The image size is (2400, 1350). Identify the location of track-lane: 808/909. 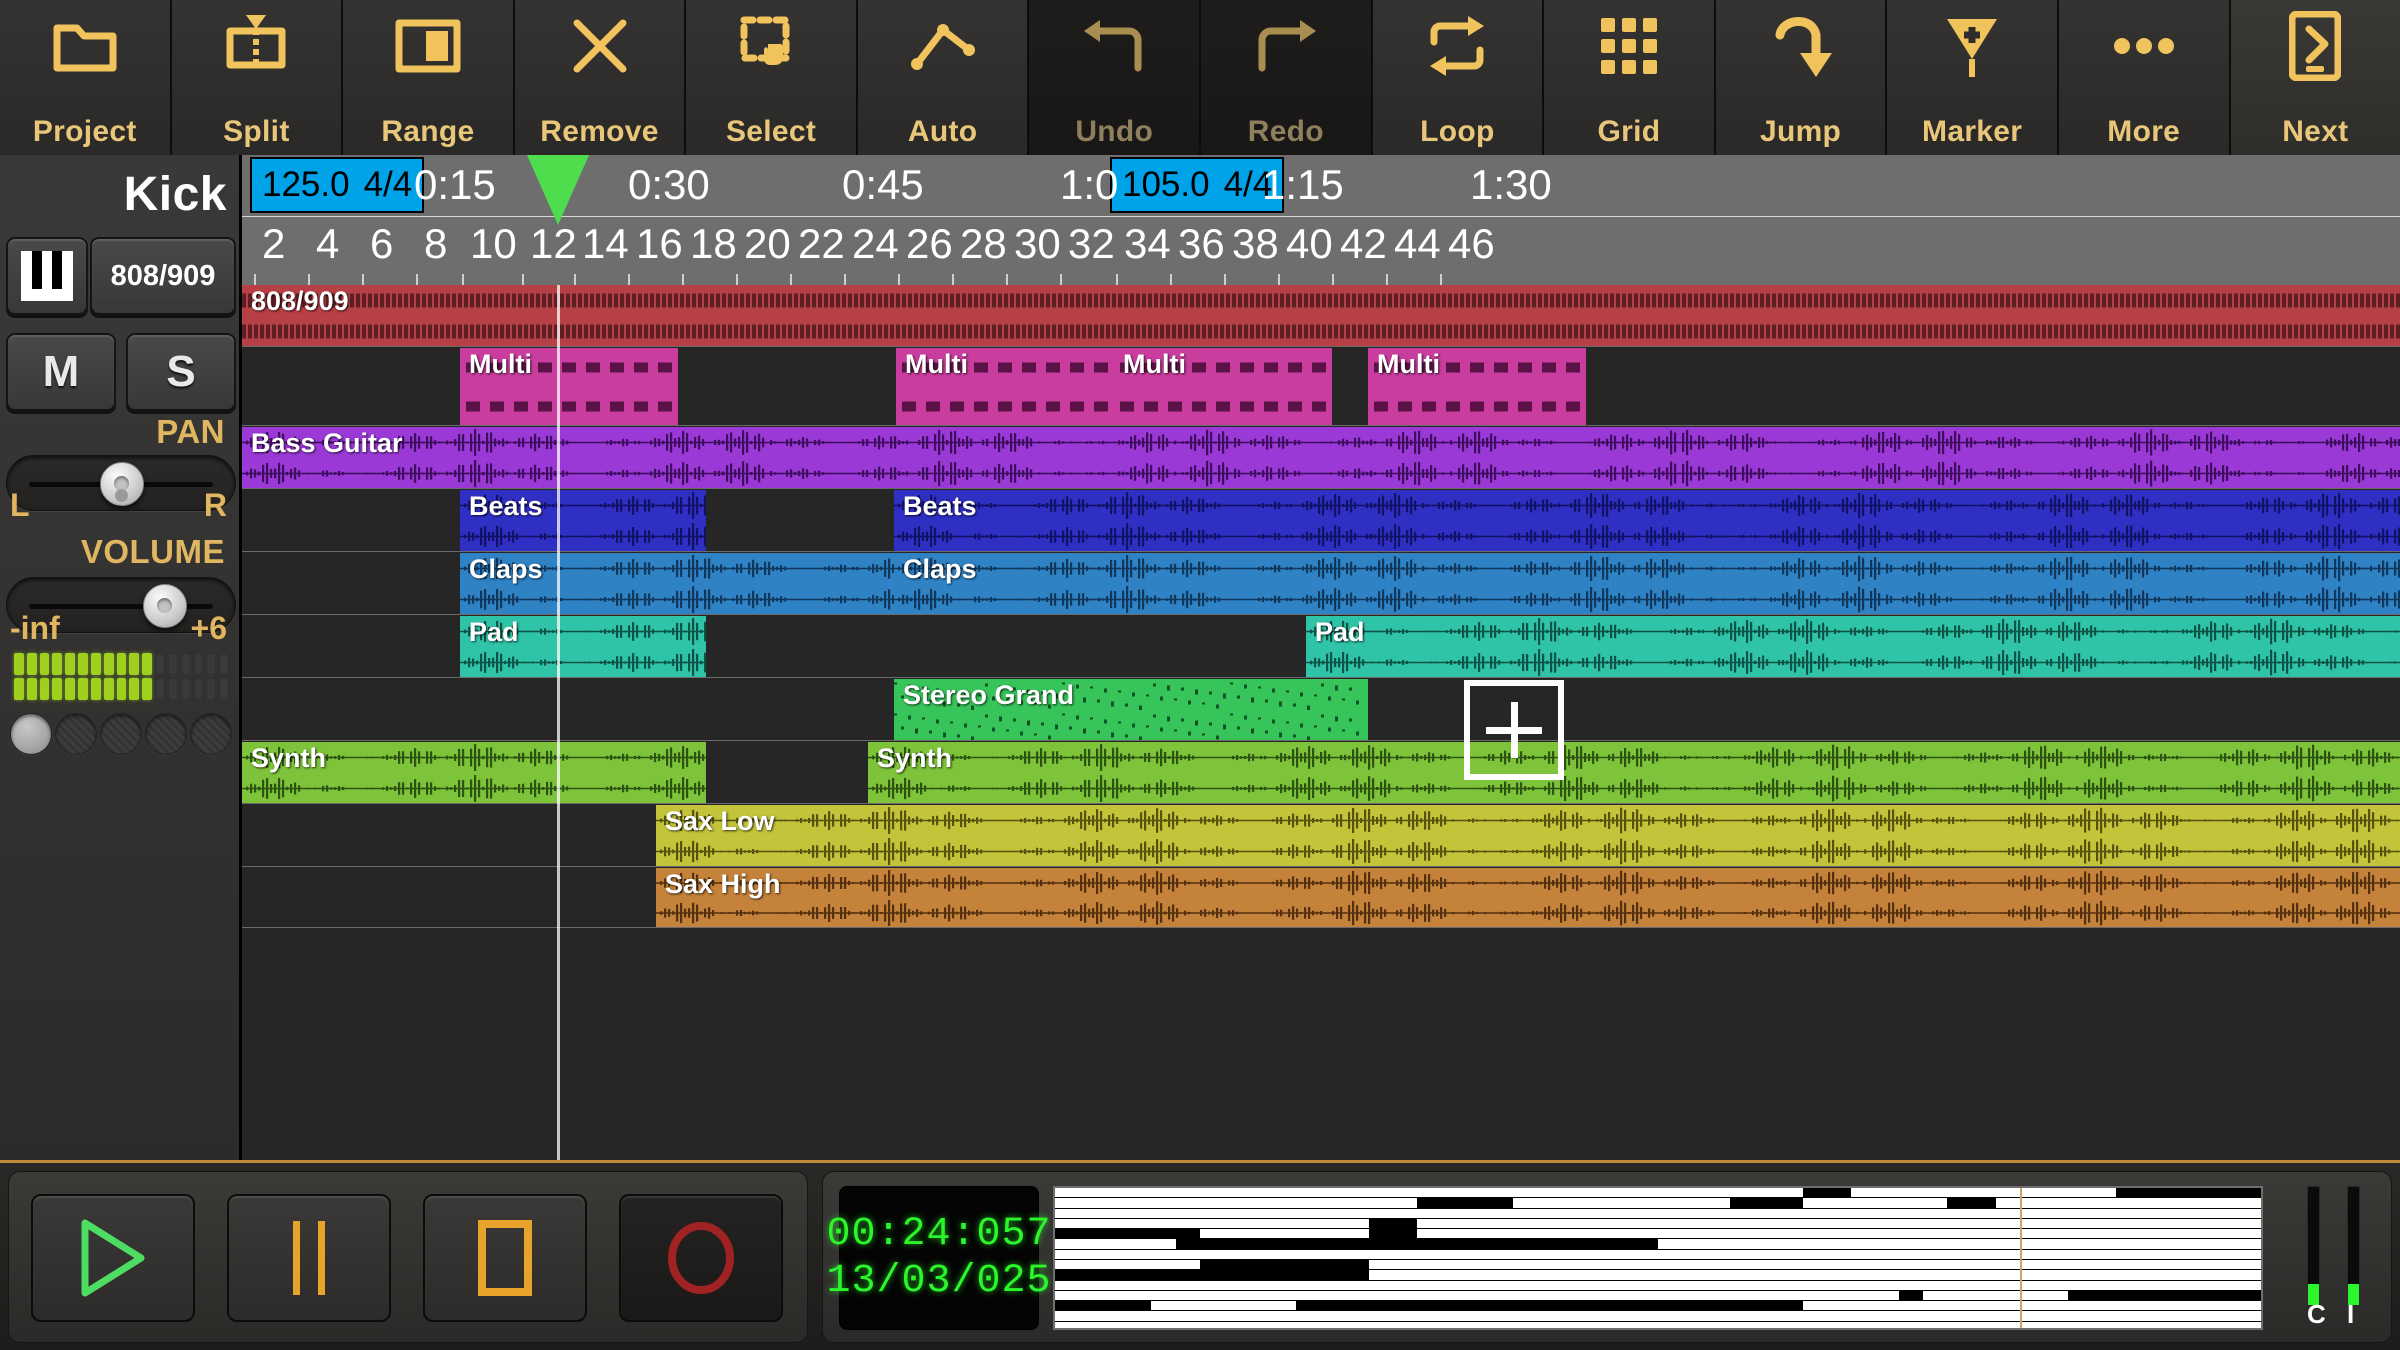
(1321, 316).